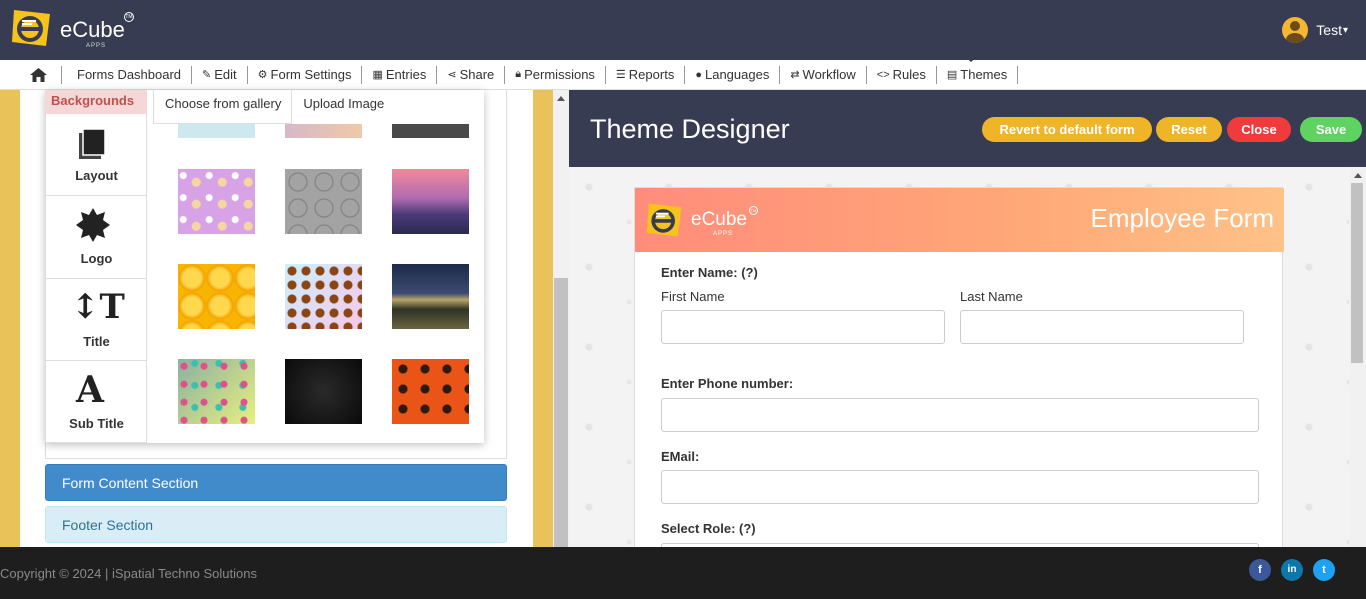  Describe the element at coordinates (96, 46) in the screenshot. I see `brand-sub: APPS` at that location.